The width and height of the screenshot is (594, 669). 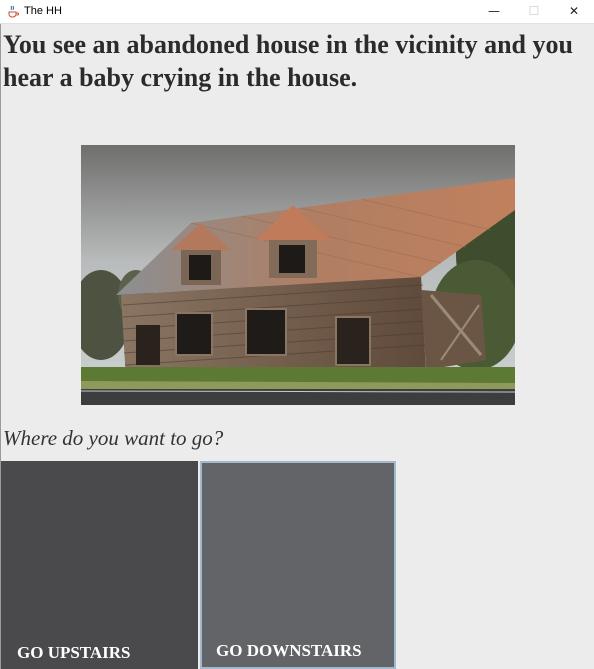 What do you see at coordinates (43, 11) in the screenshot?
I see `window-title: The HH` at bounding box center [43, 11].